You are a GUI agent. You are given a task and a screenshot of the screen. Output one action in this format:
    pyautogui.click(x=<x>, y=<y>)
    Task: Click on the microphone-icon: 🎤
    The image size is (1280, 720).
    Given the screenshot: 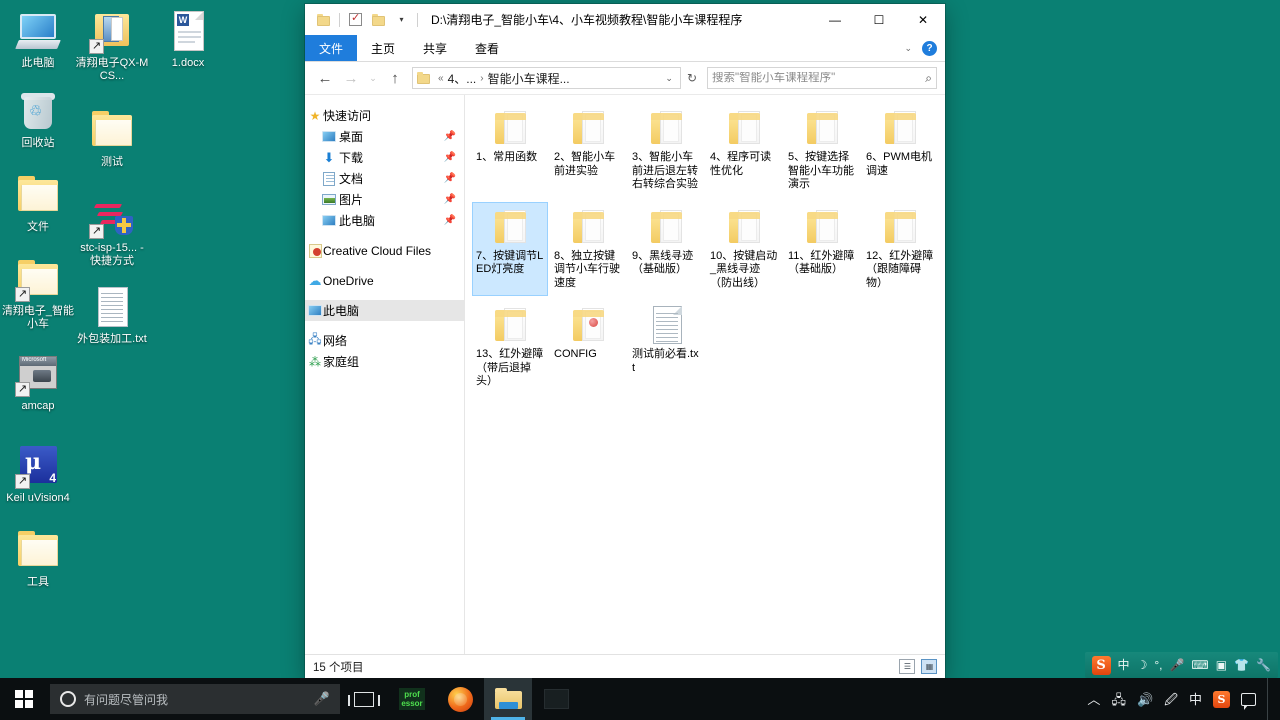 What is the action you would take?
    pyautogui.click(x=322, y=699)
    